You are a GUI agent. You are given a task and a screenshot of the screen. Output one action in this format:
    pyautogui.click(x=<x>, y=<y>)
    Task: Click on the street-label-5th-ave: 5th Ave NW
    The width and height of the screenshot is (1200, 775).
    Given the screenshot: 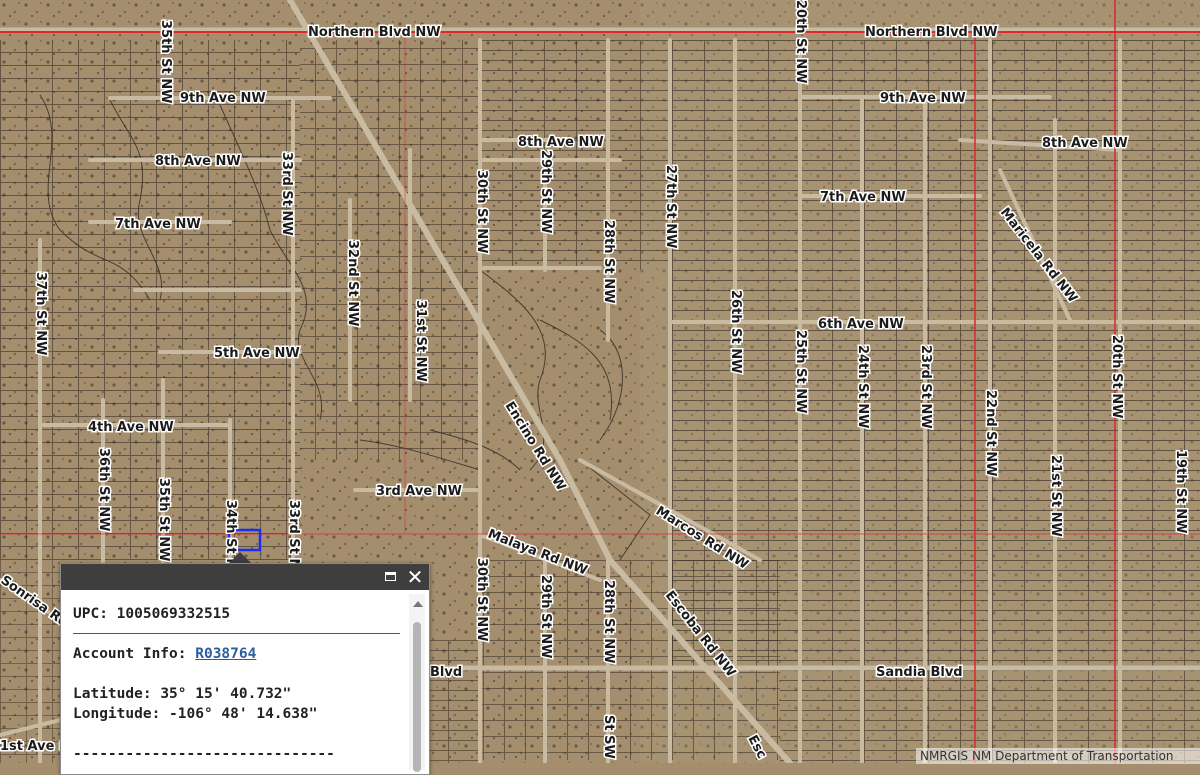 What is the action you would take?
    pyautogui.click(x=257, y=353)
    